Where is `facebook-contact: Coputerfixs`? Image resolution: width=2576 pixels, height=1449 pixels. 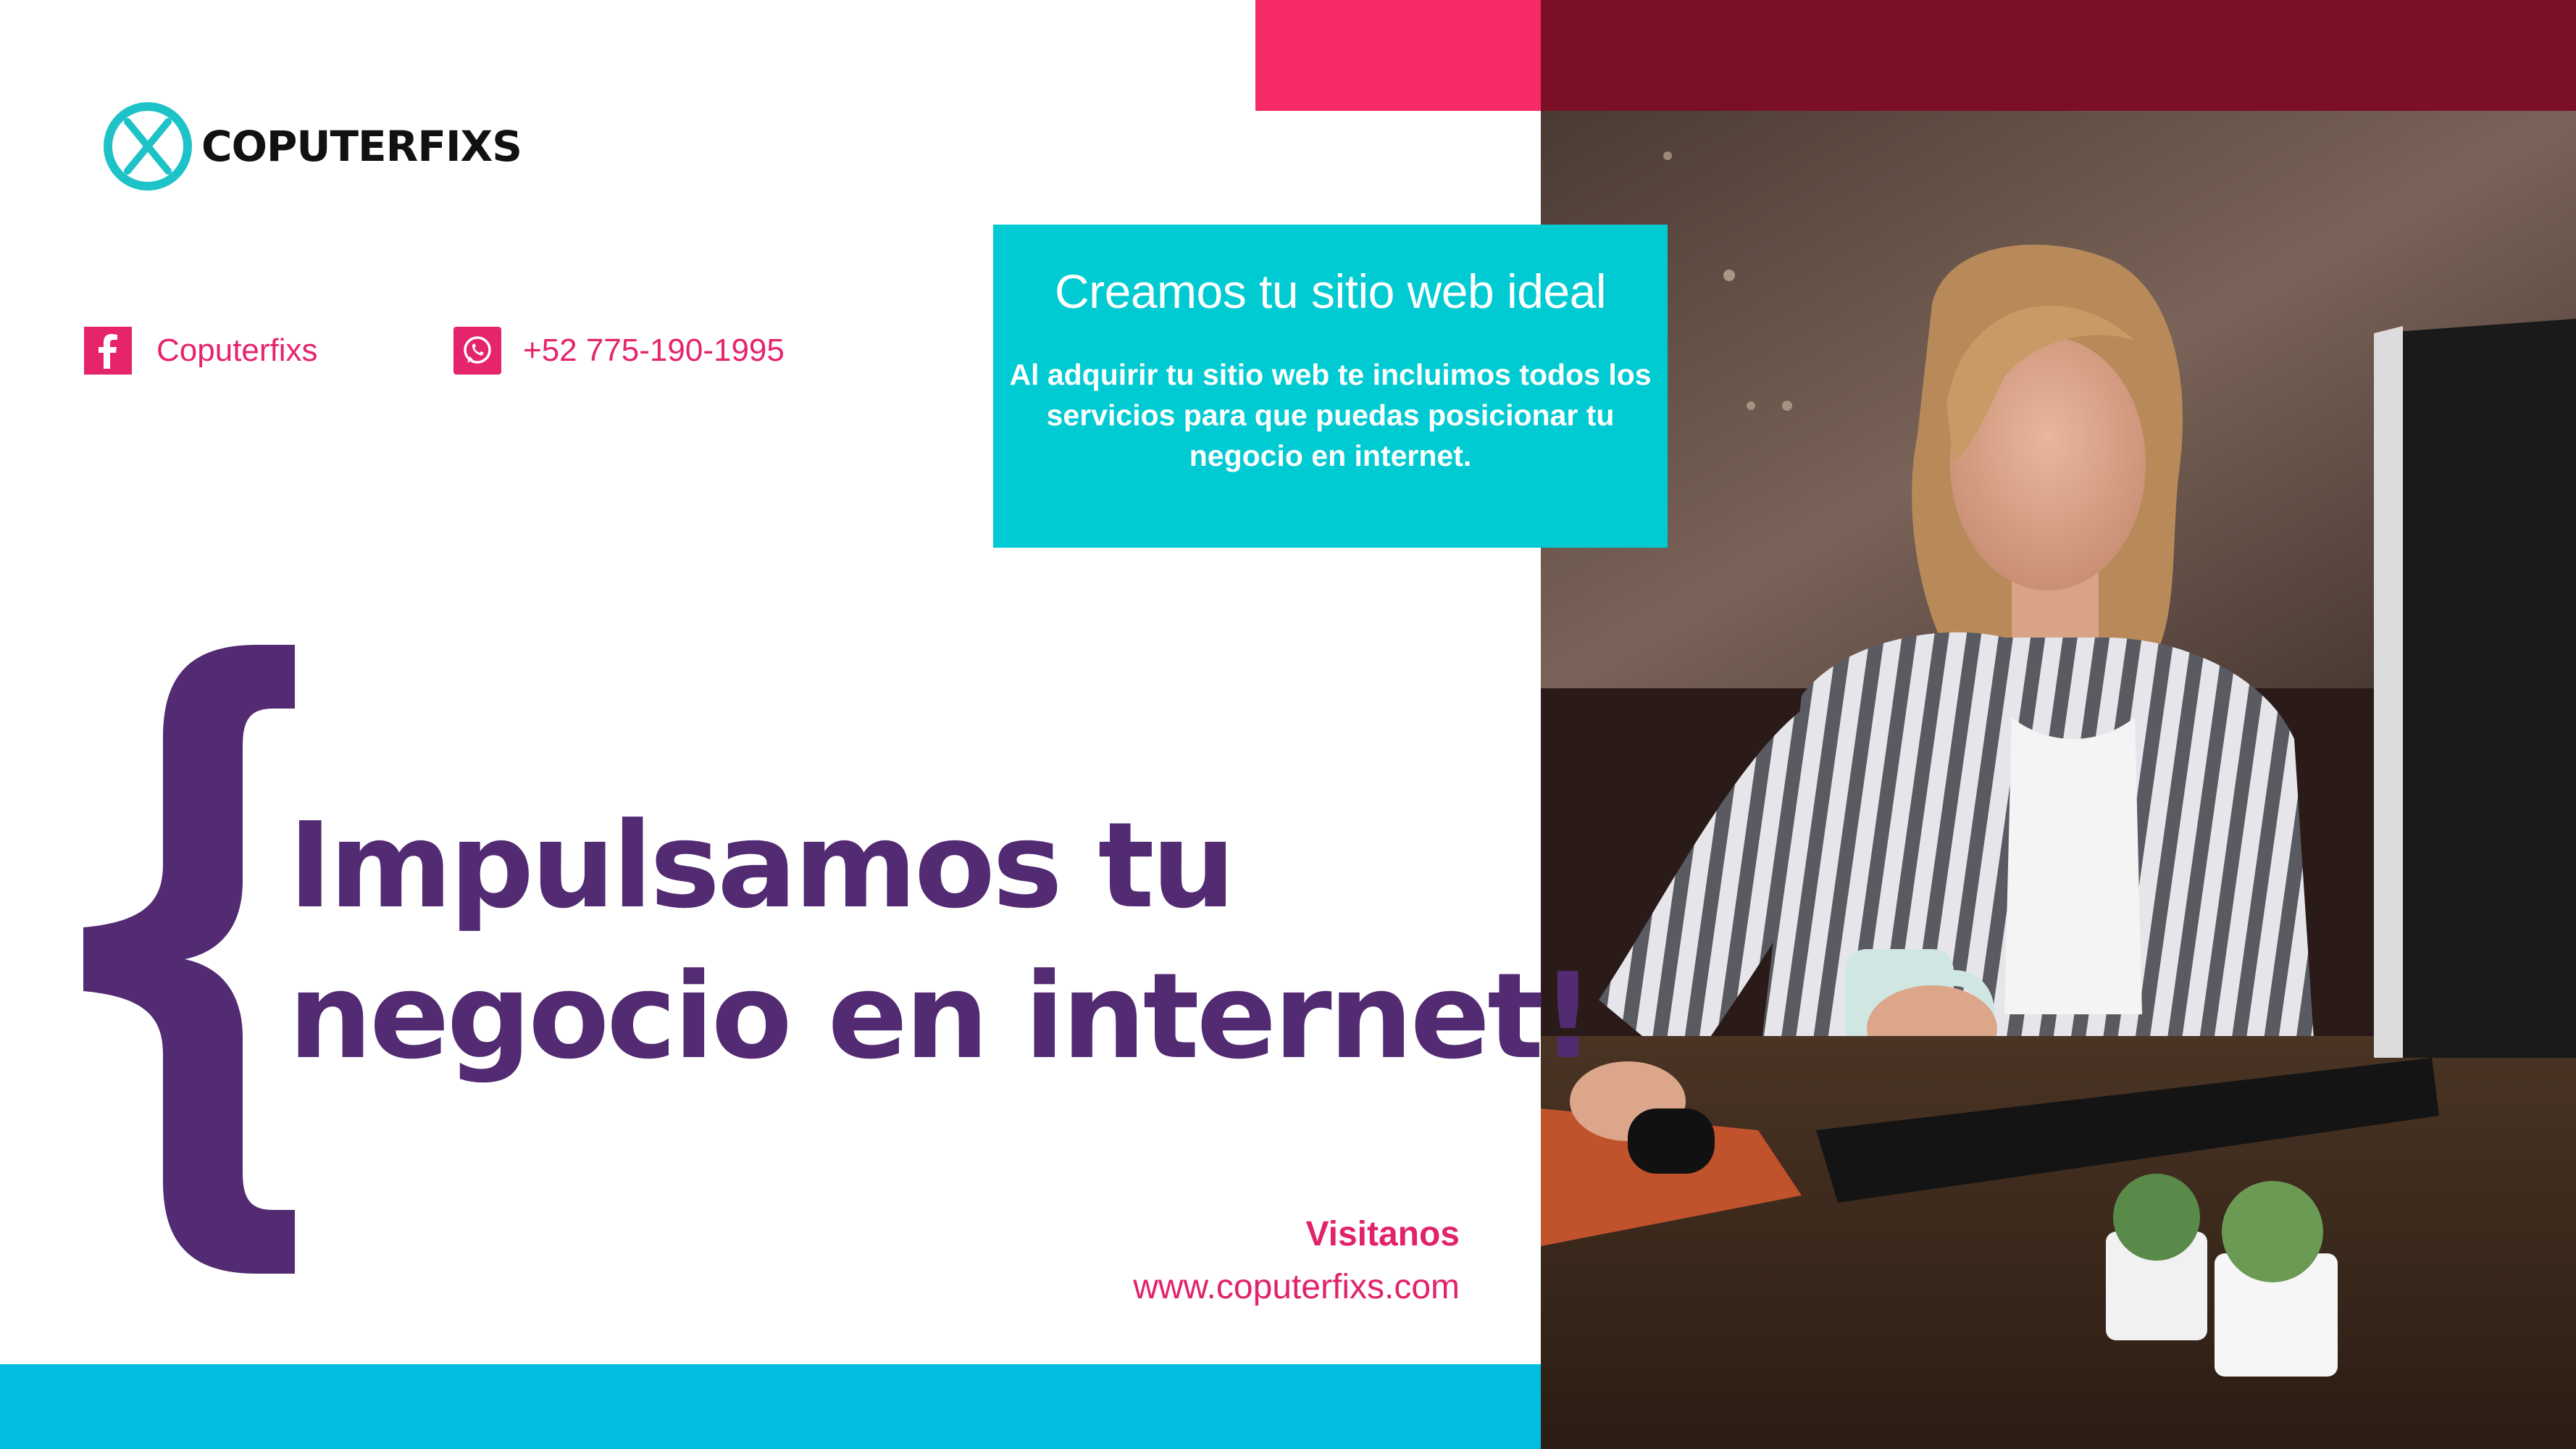 facebook-contact: Coputerfixs is located at coordinates (201, 350).